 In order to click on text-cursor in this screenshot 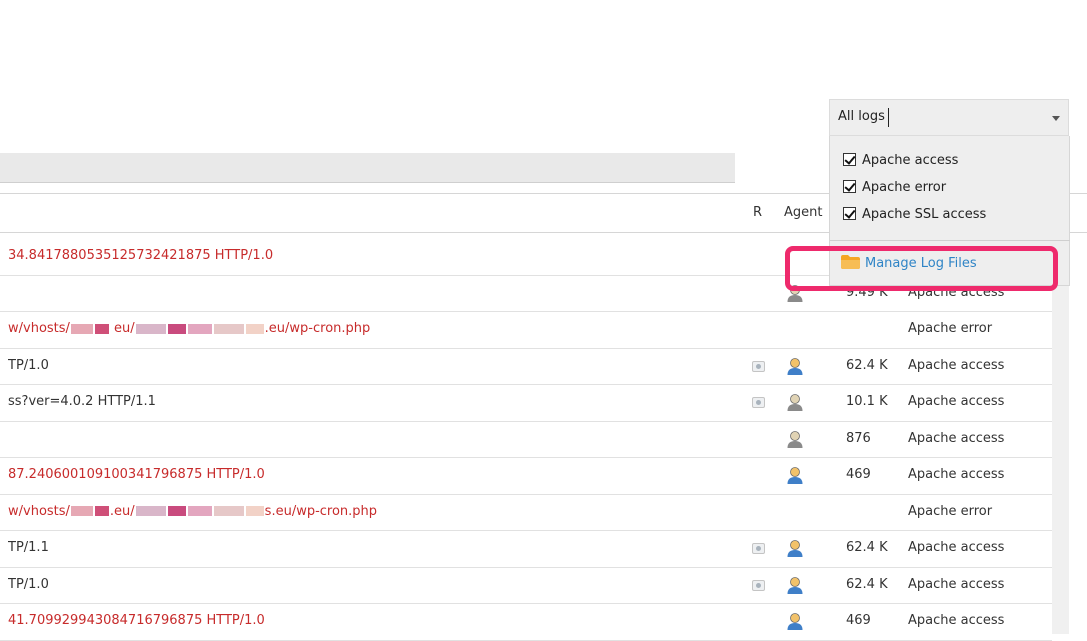, I will do `click(888, 117)`.